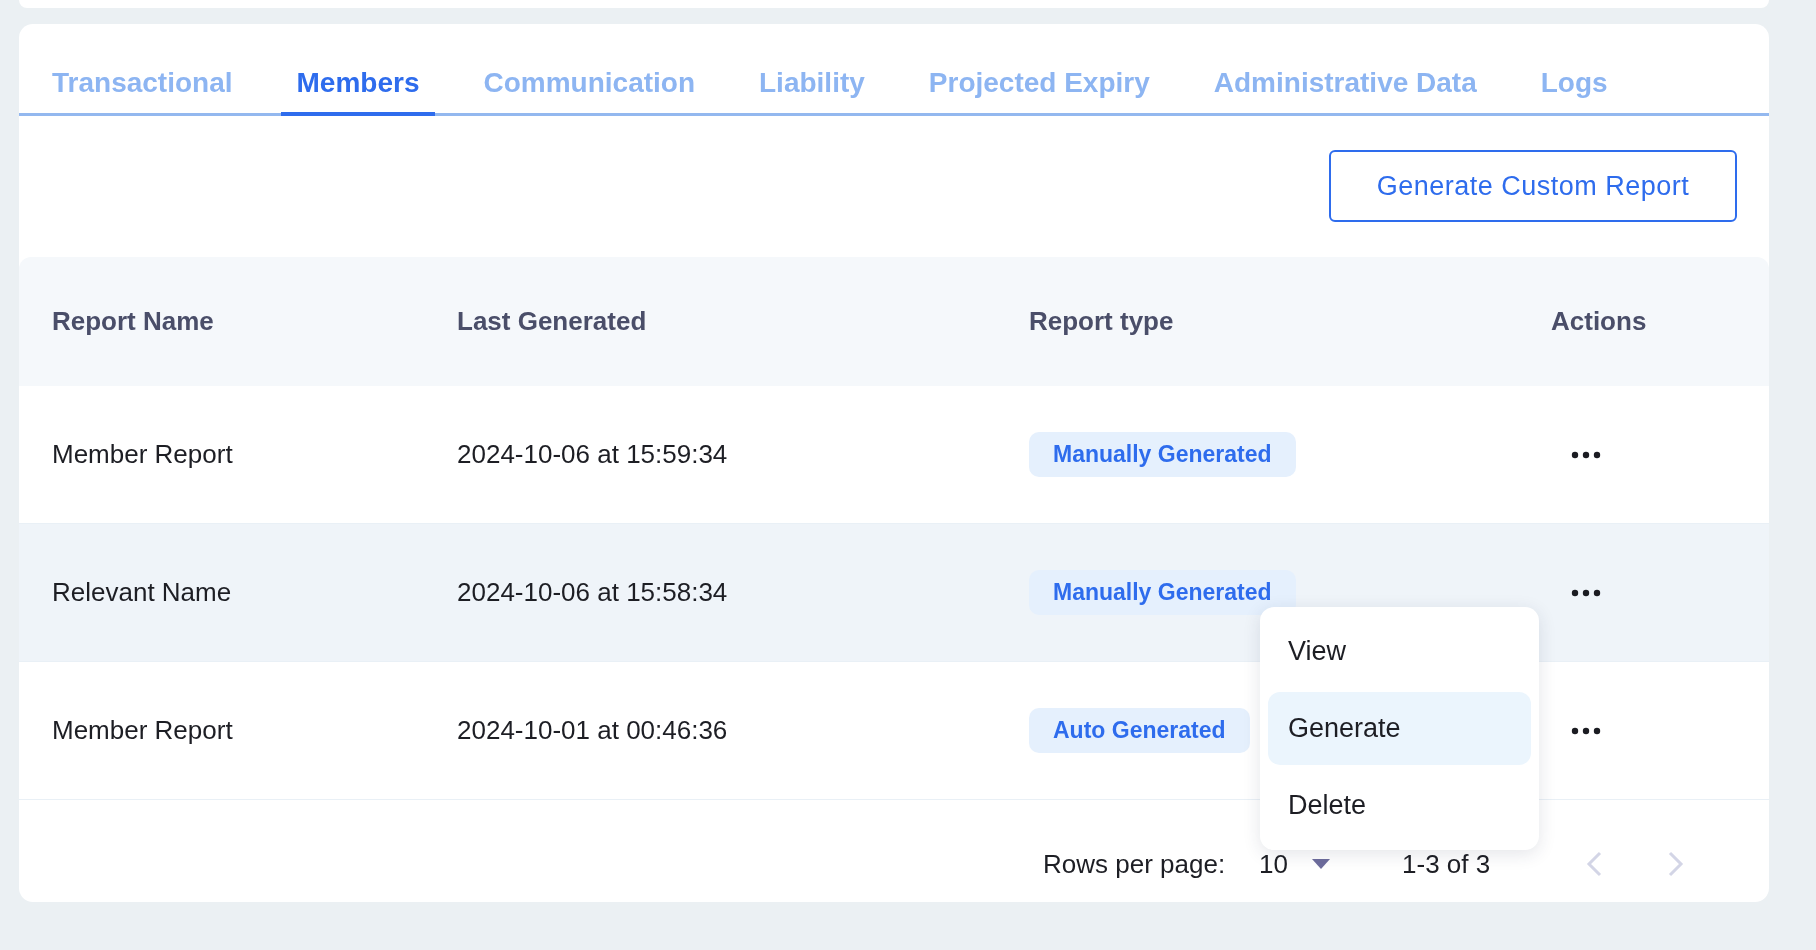  What do you see at coordinates (1446, 864) in the screenshot?
I see `page-range: 1-3 of 3` at bounding box center [1446, 864].